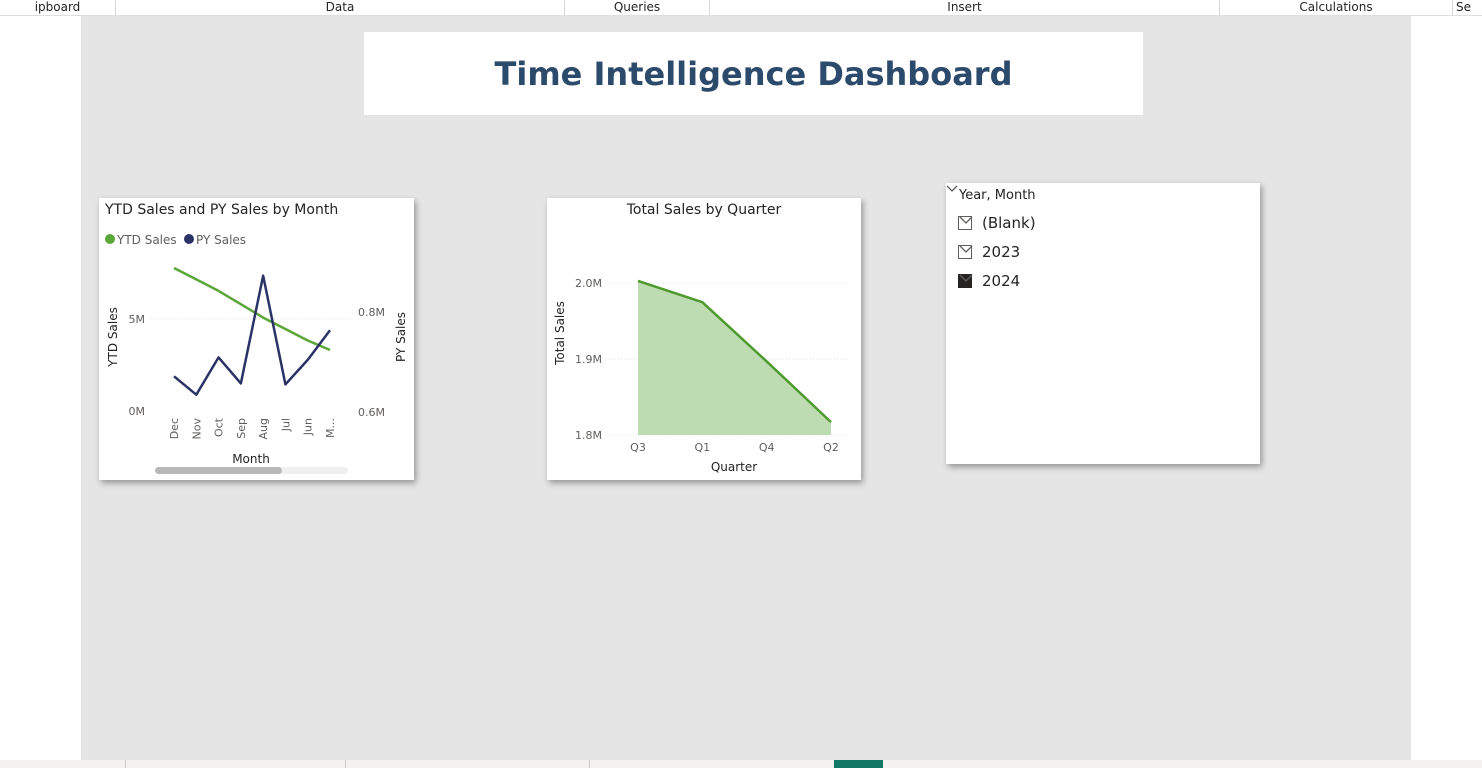  Describe the element at coordinates (1467, 7) in the screenshot. I see `ribbon-group-security: Se` at that location.